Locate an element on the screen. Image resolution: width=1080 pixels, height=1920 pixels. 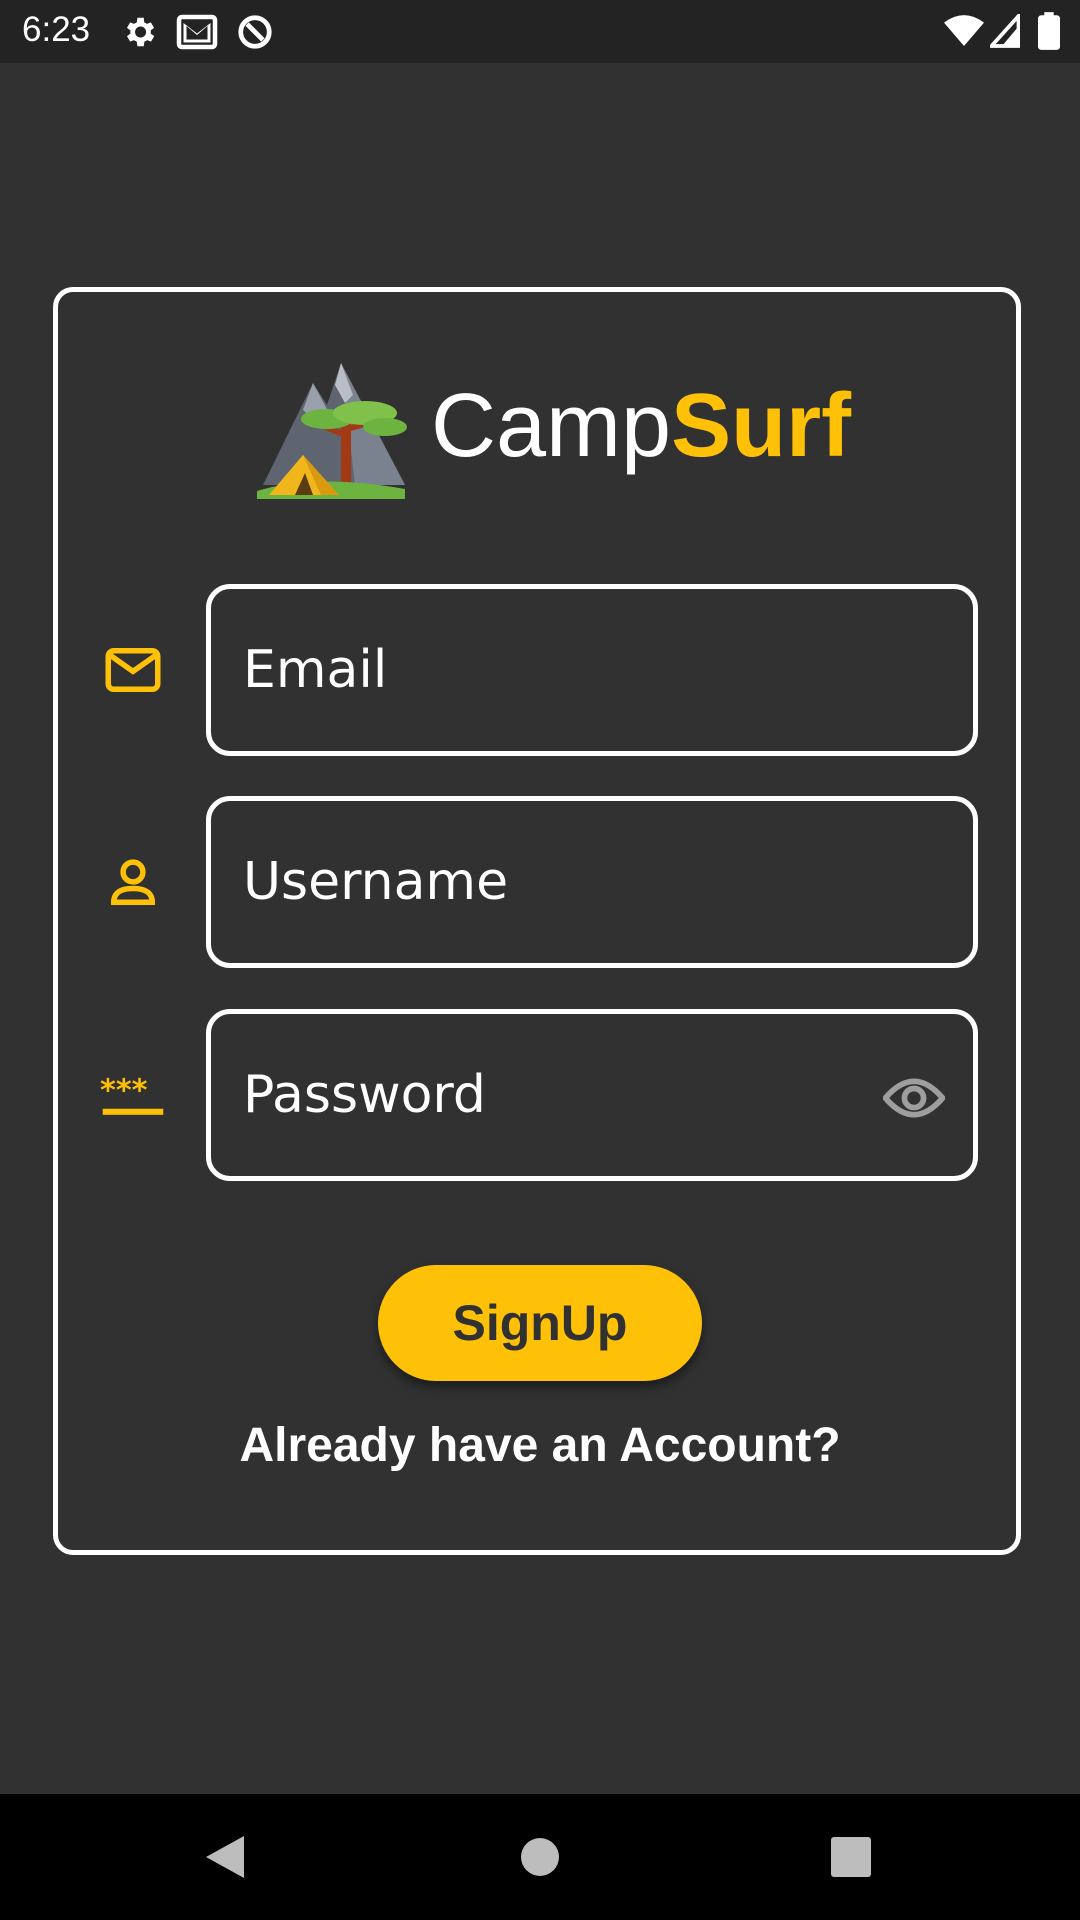
password-placeholder: Password is located at coordinates (364, 1095).